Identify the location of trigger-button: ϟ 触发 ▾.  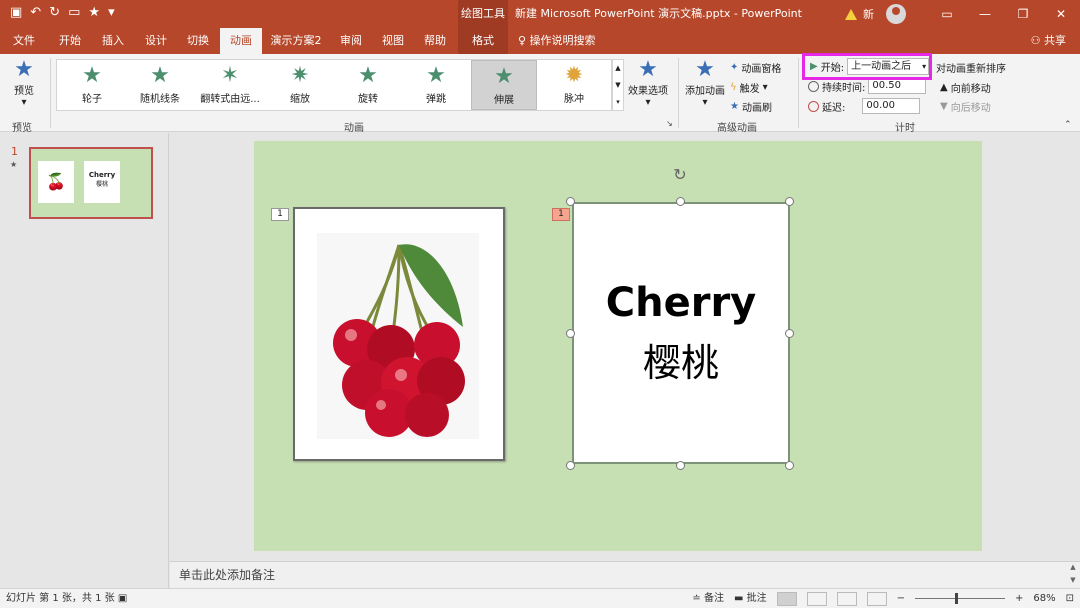
(749, 87).